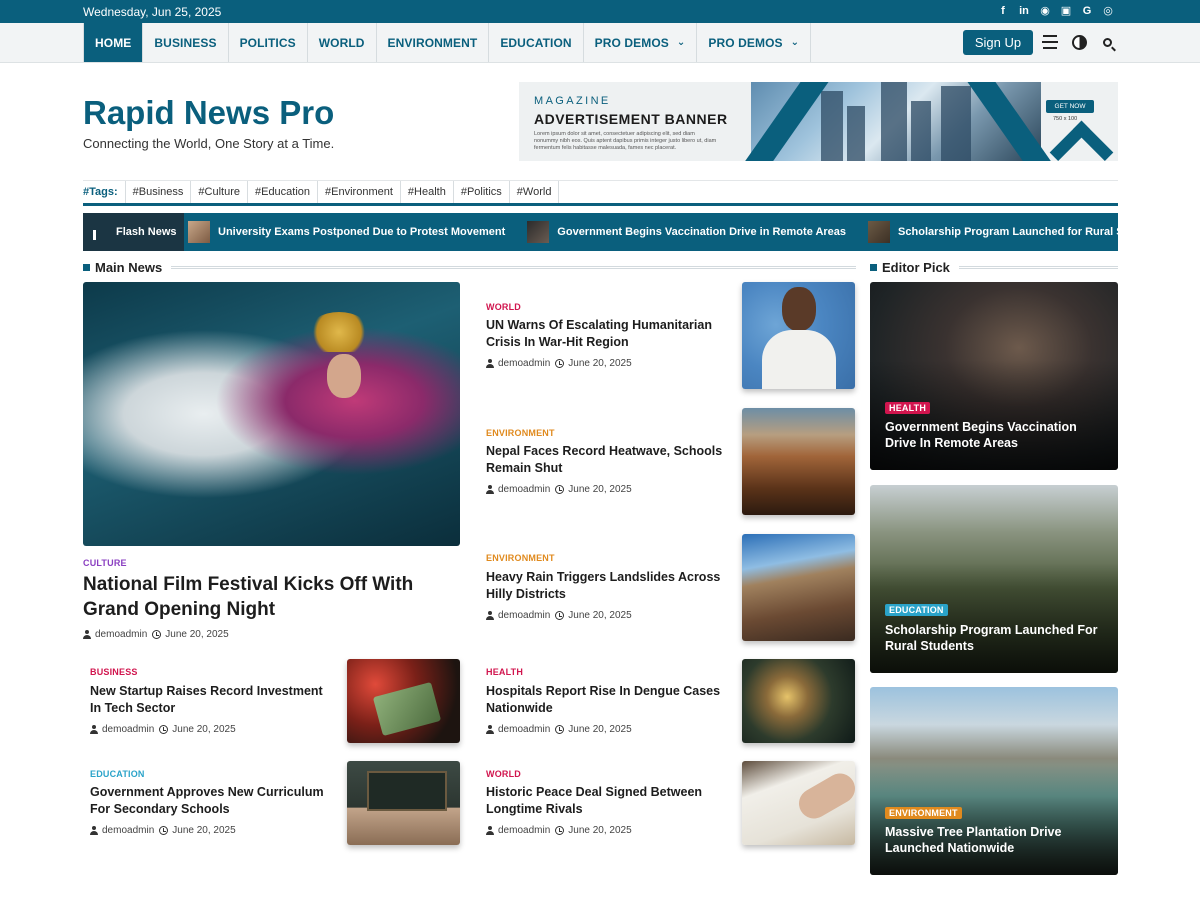 The width and height of the screenshot is (1200, 900). What do you see at coordinates (923, 813) in the screenshot?
I see `card-category-badge: ENVIRONMENT` at bounding box center [923, 813].